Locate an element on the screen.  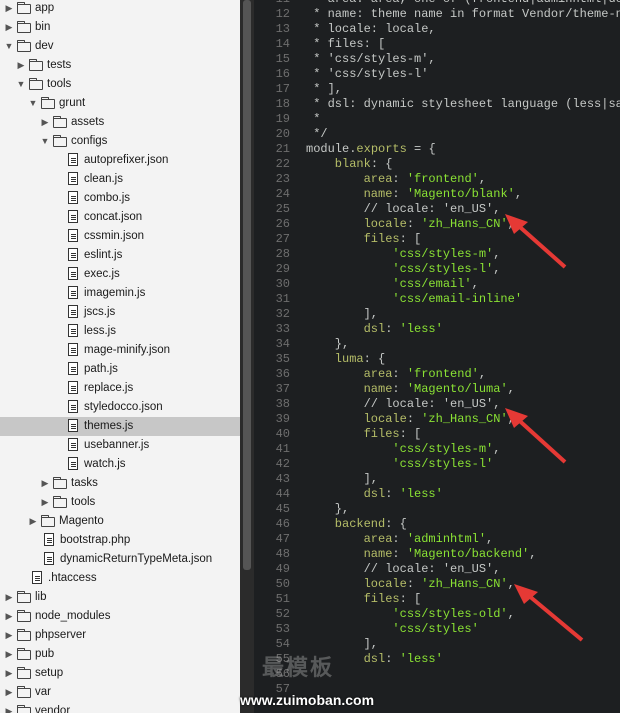
tree-file-cssmin-json: cssmin.json is located at coordinates (120, 236).